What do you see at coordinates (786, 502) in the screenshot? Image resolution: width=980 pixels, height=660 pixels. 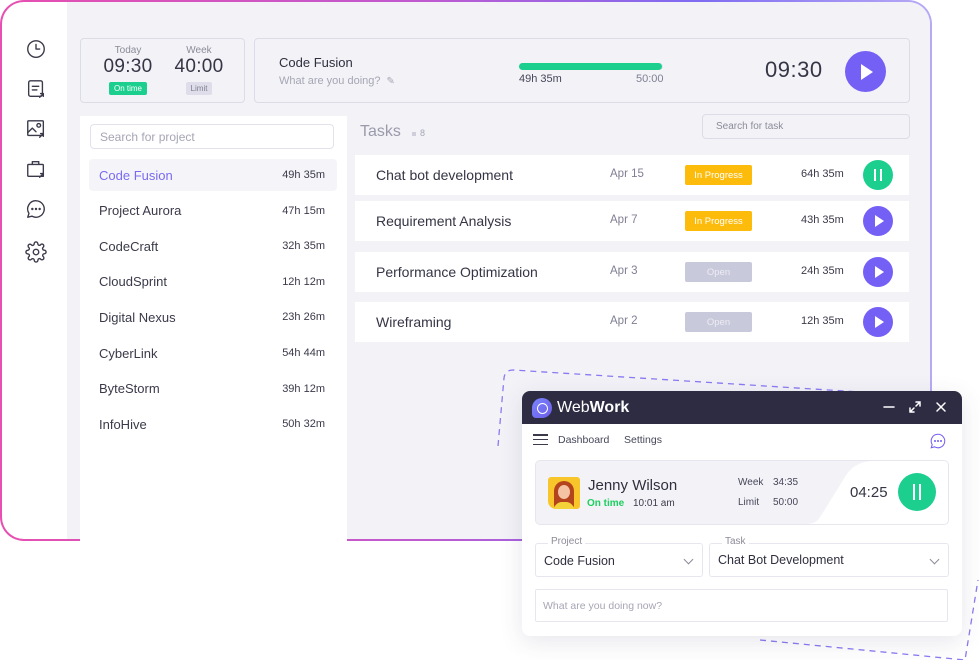 I see `limit-value: 50:00` at bounding box center [786, 502].